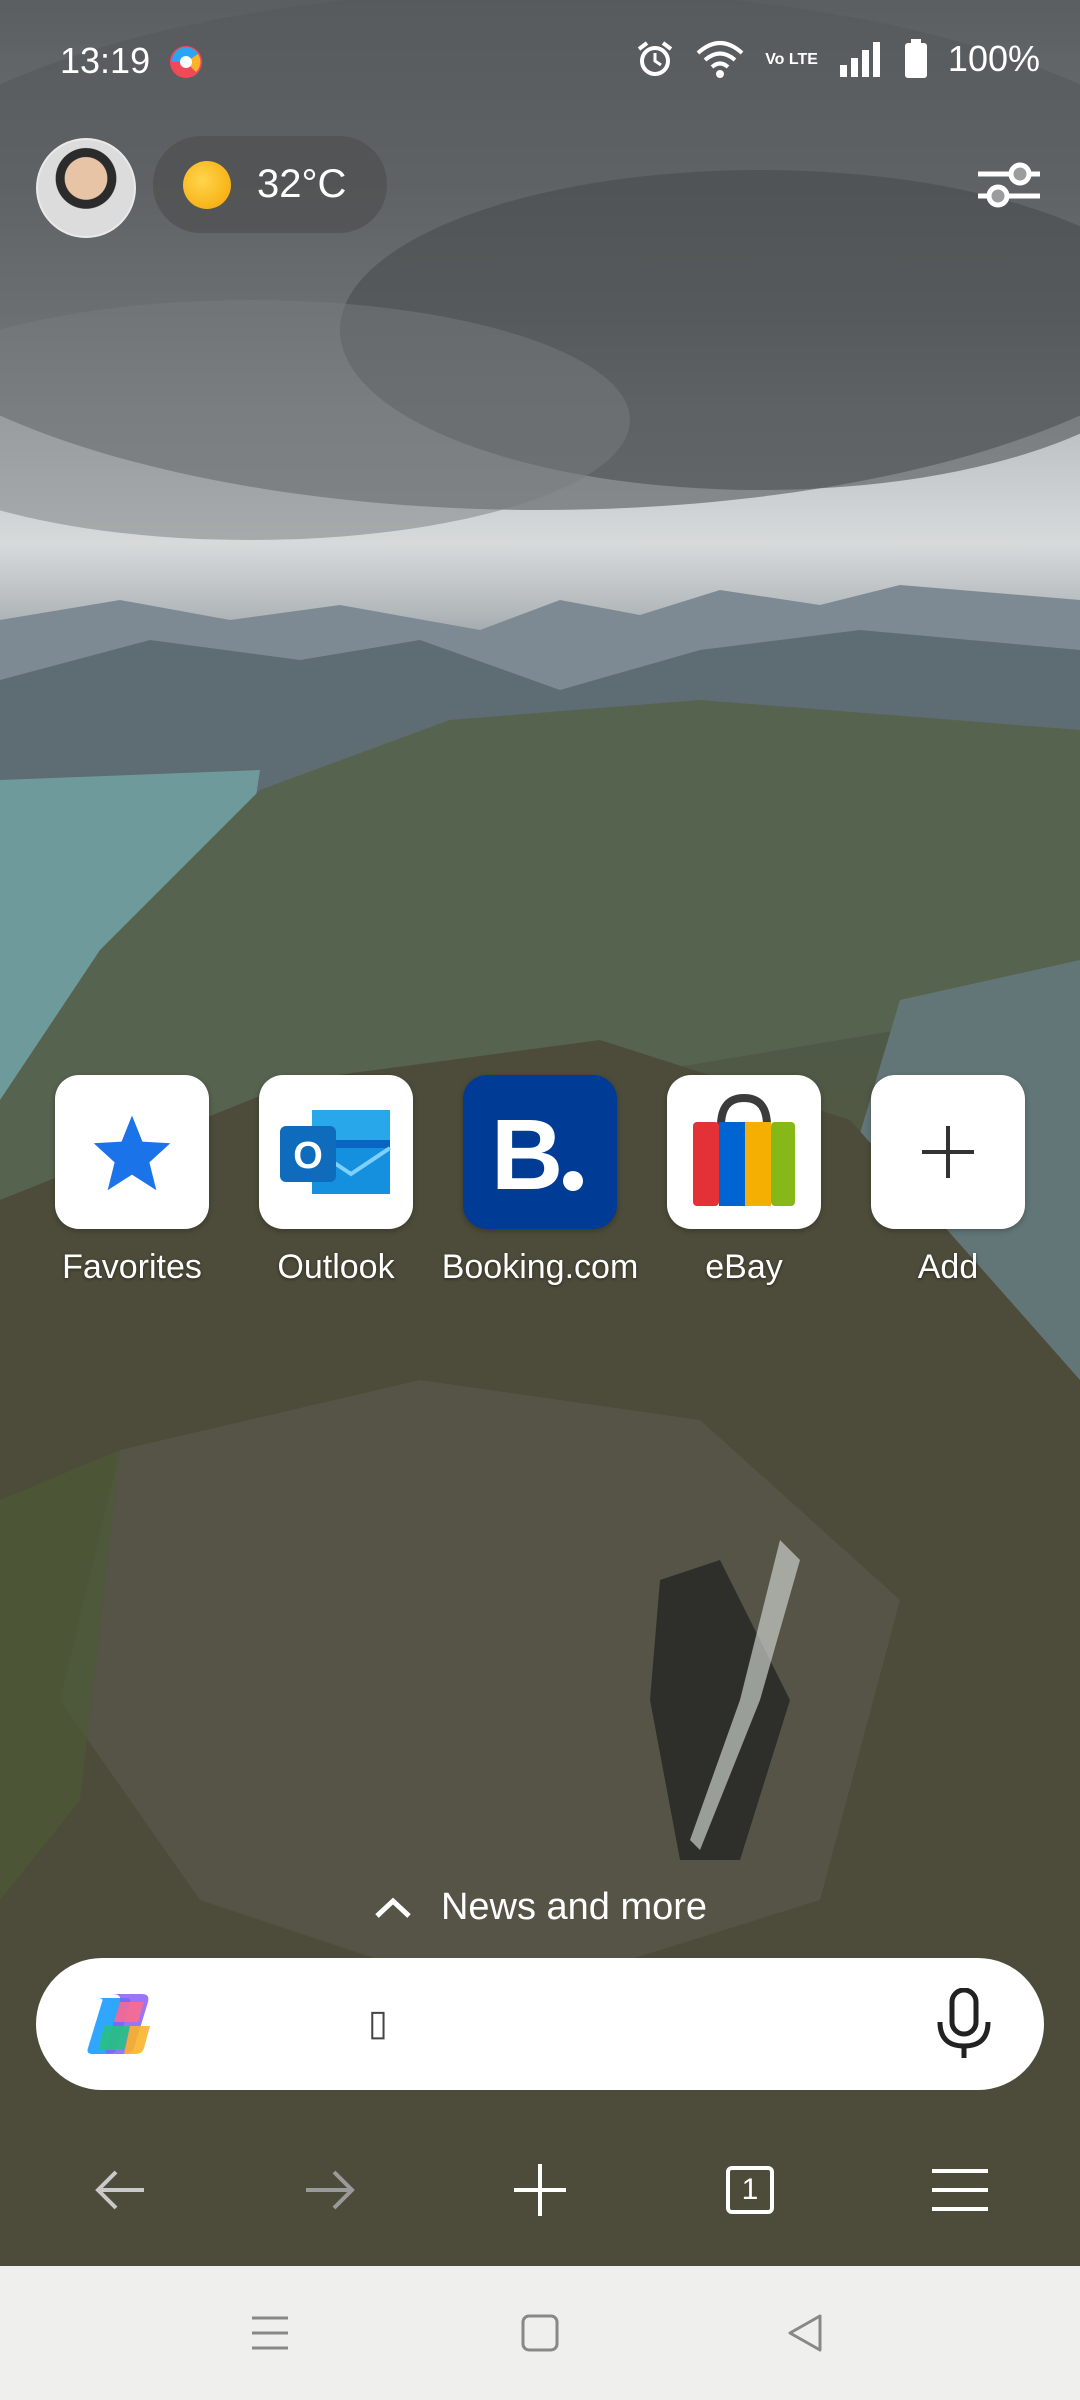 This screenshot has height=2400, width=1080. I want to click on system-nav-bar, so click(540, 2333).